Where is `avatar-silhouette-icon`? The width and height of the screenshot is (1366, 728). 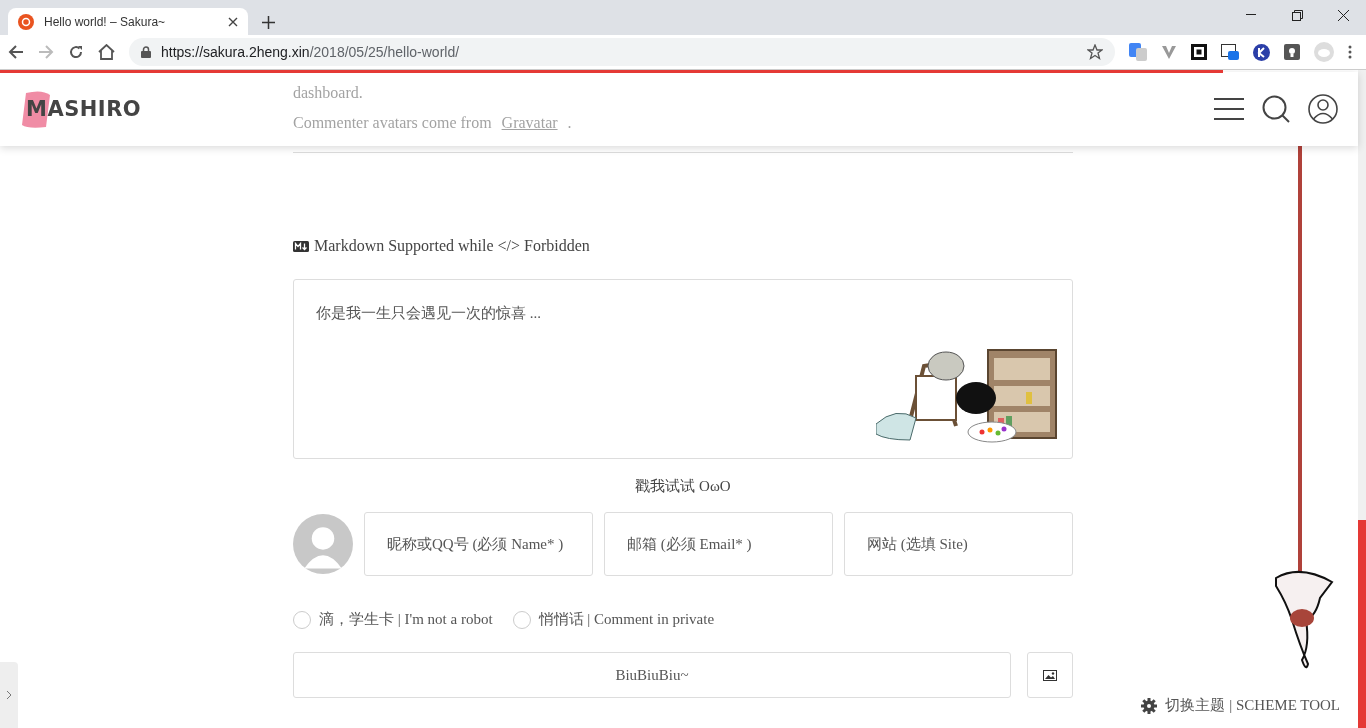
avatar-silhouette-icon is located at coordinates (323, 544).